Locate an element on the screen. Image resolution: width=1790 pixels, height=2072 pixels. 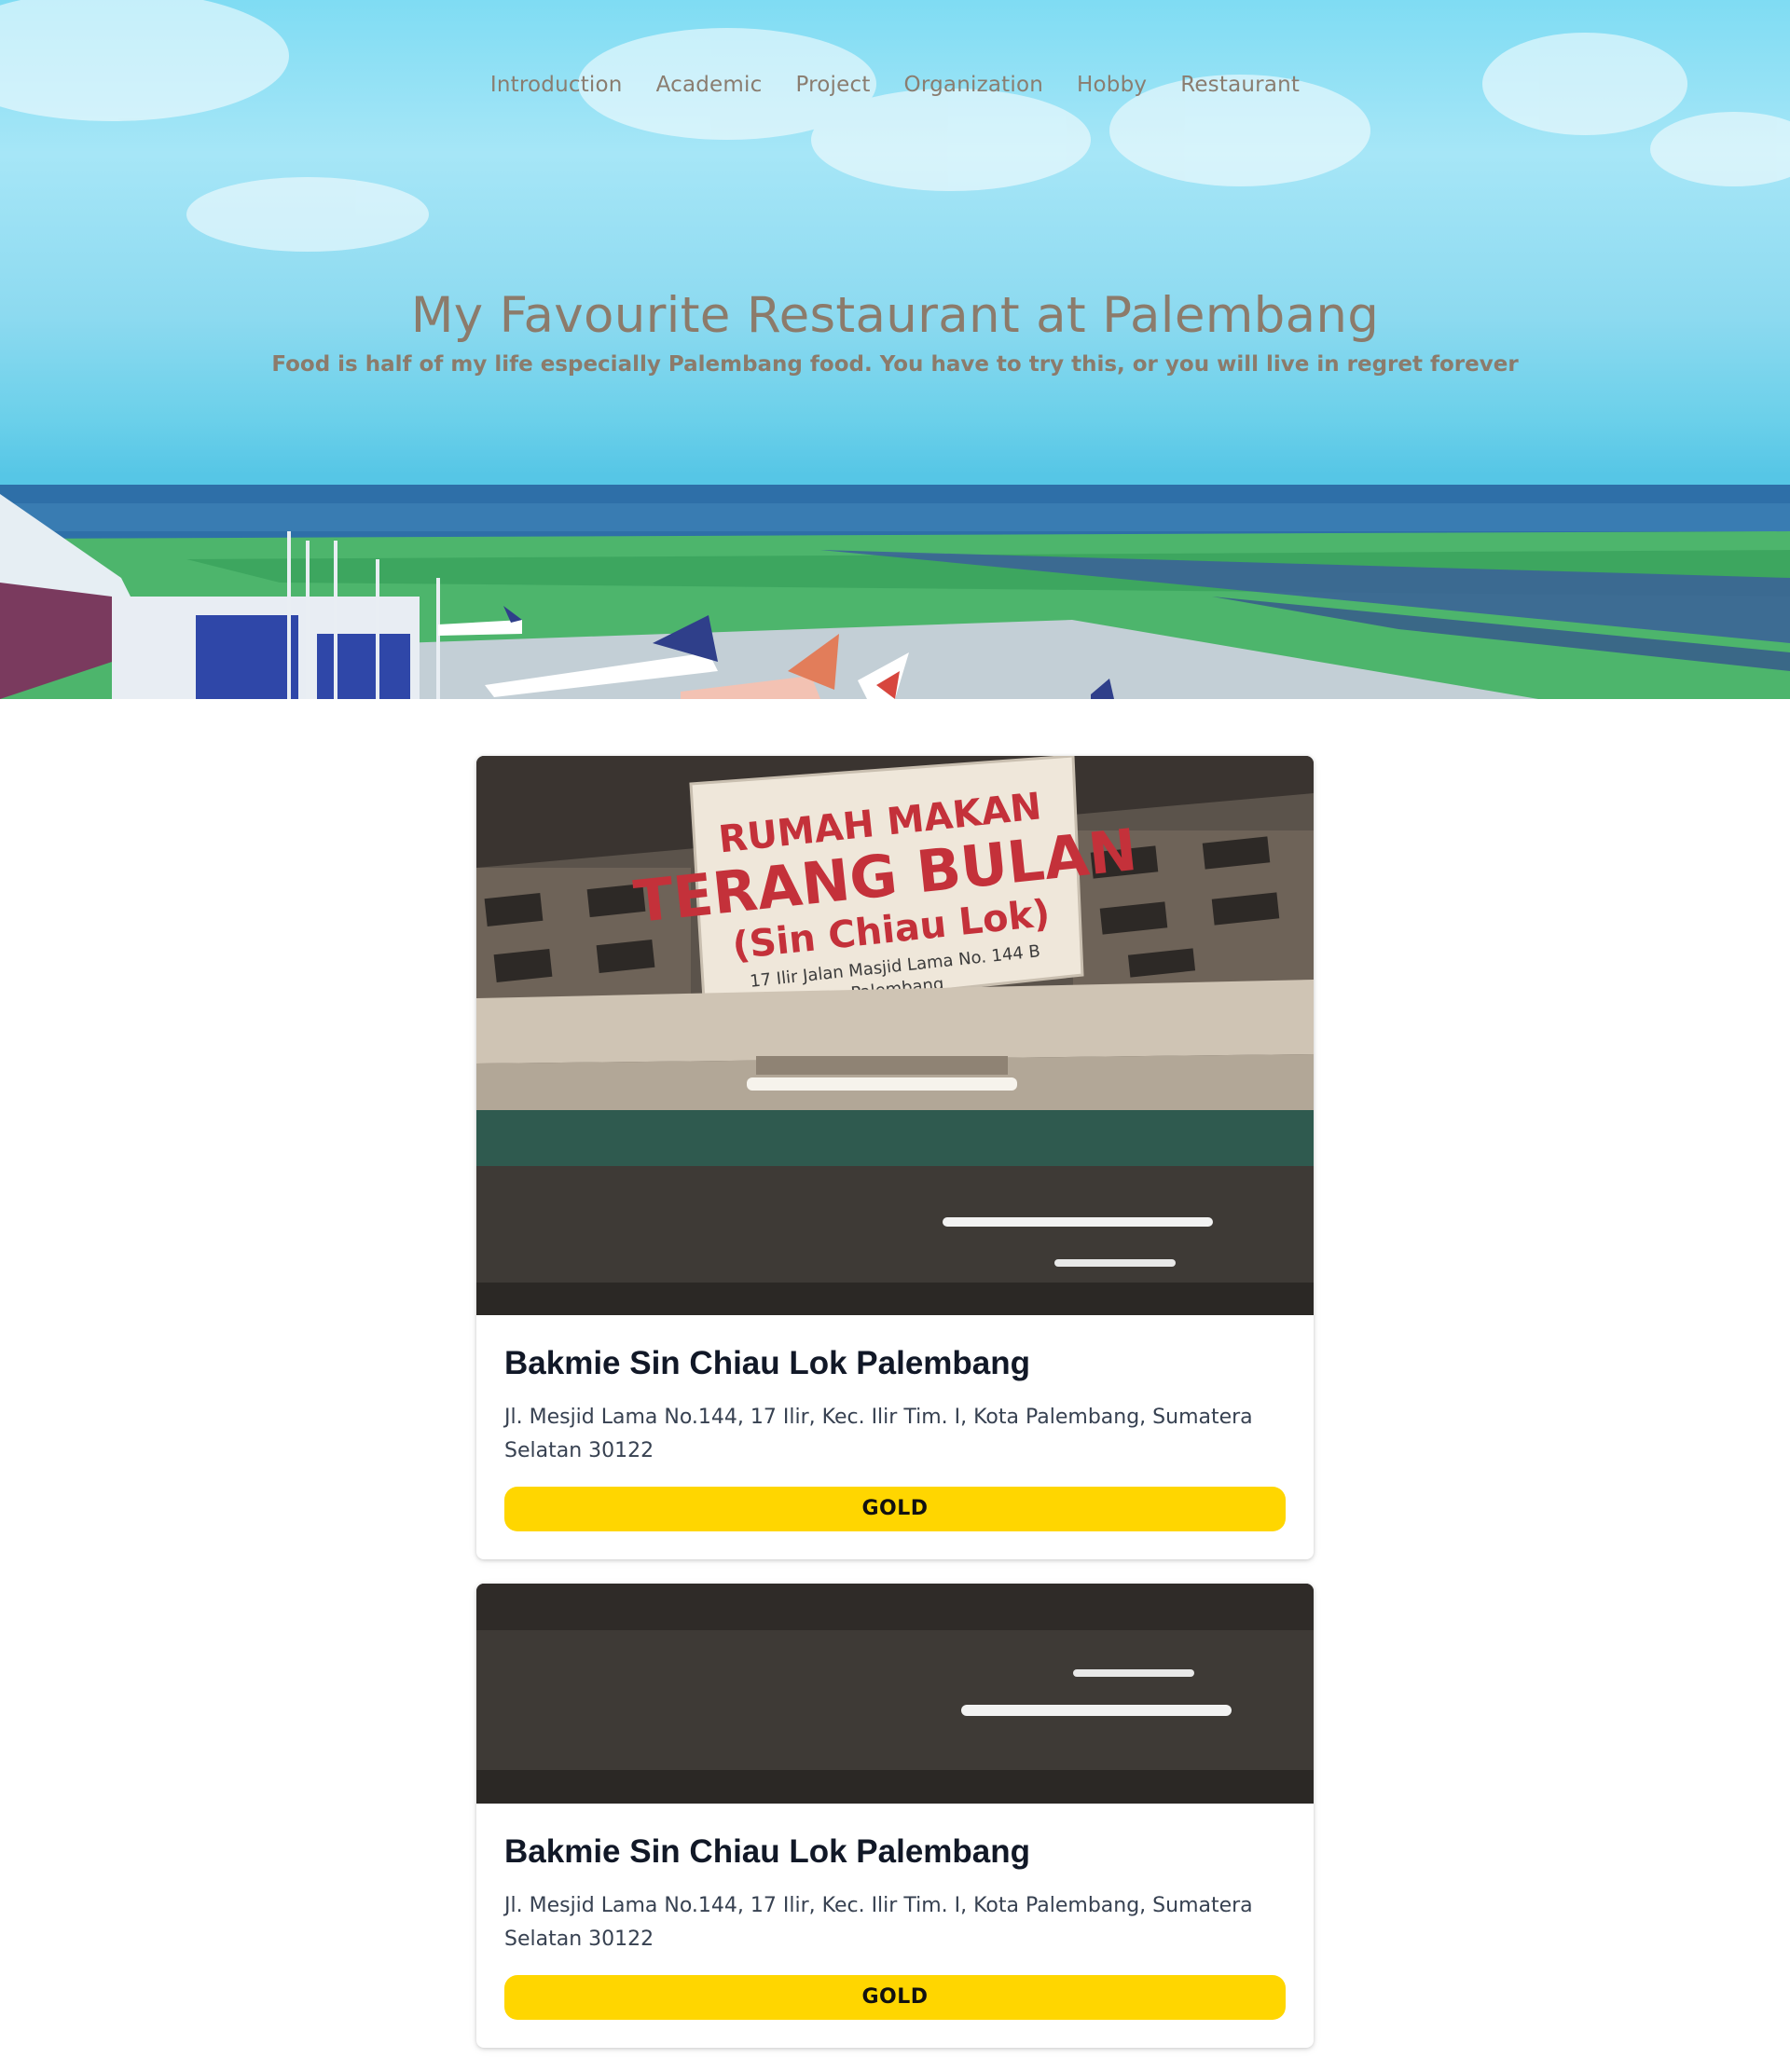
nav-academic: Academic is located at coordinates (709, 85).